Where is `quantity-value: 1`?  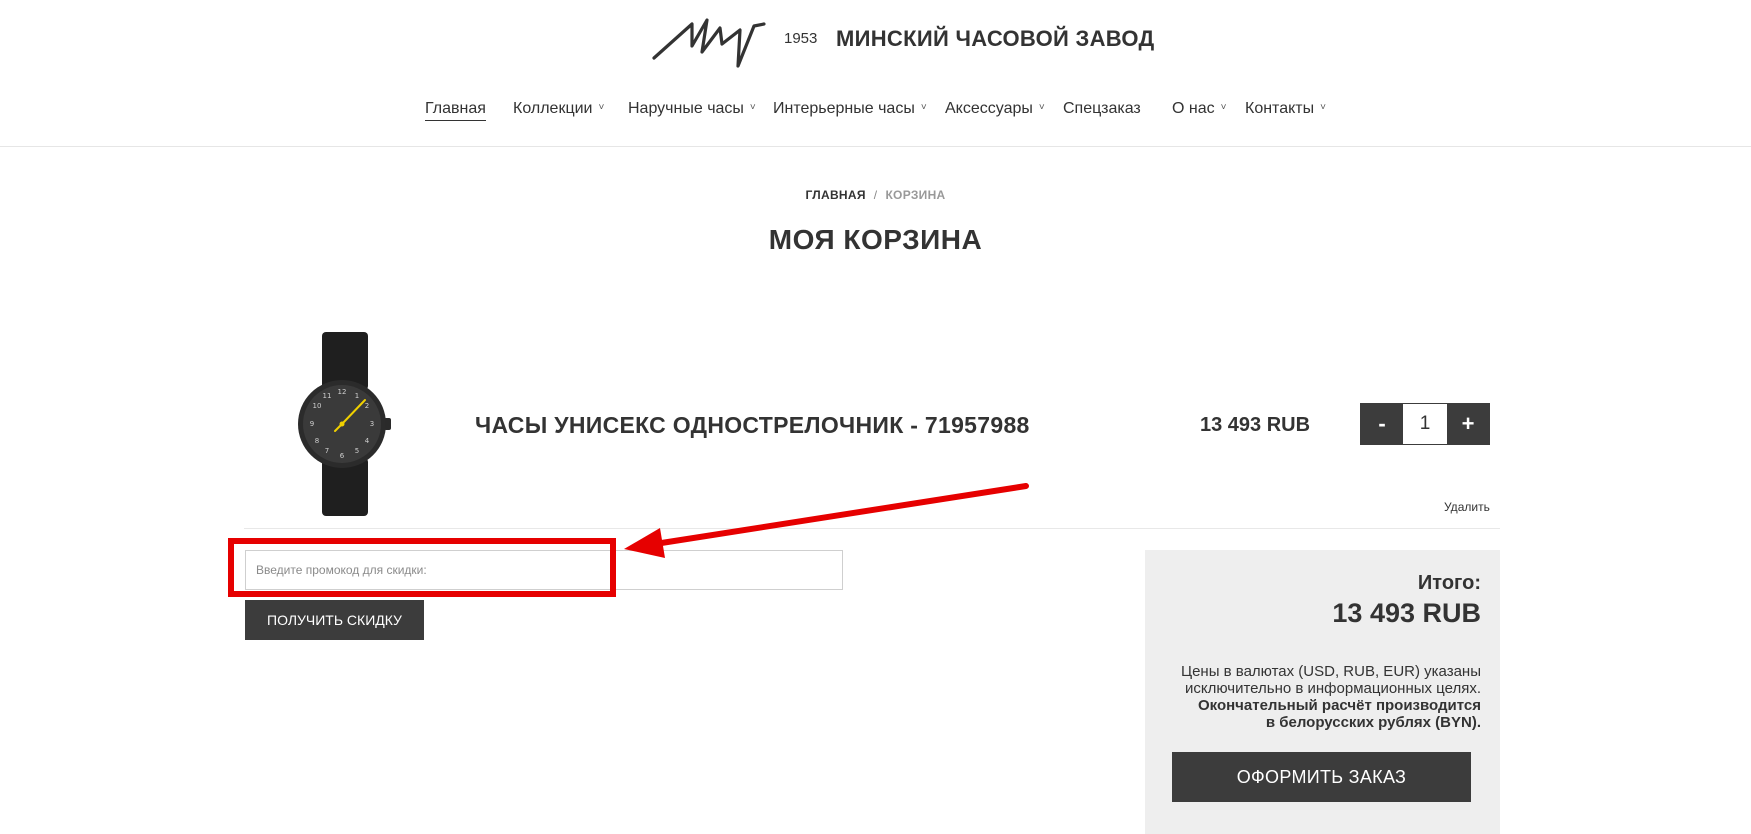 quantity-value: 1 is located at coordinates (1425, 424).